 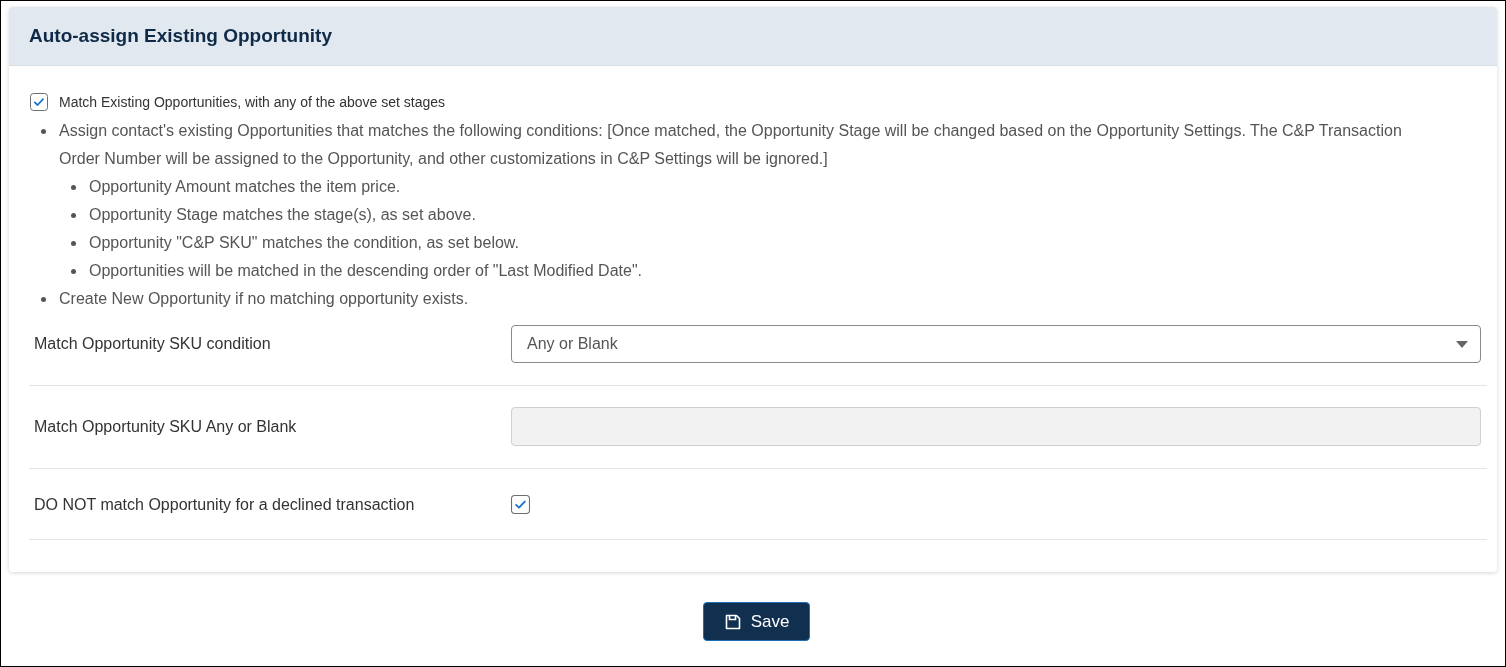 What do you see at coordinates (1462, 344) in the screenshot?
I see `caret-icon` at bounding box center [1462, 344].